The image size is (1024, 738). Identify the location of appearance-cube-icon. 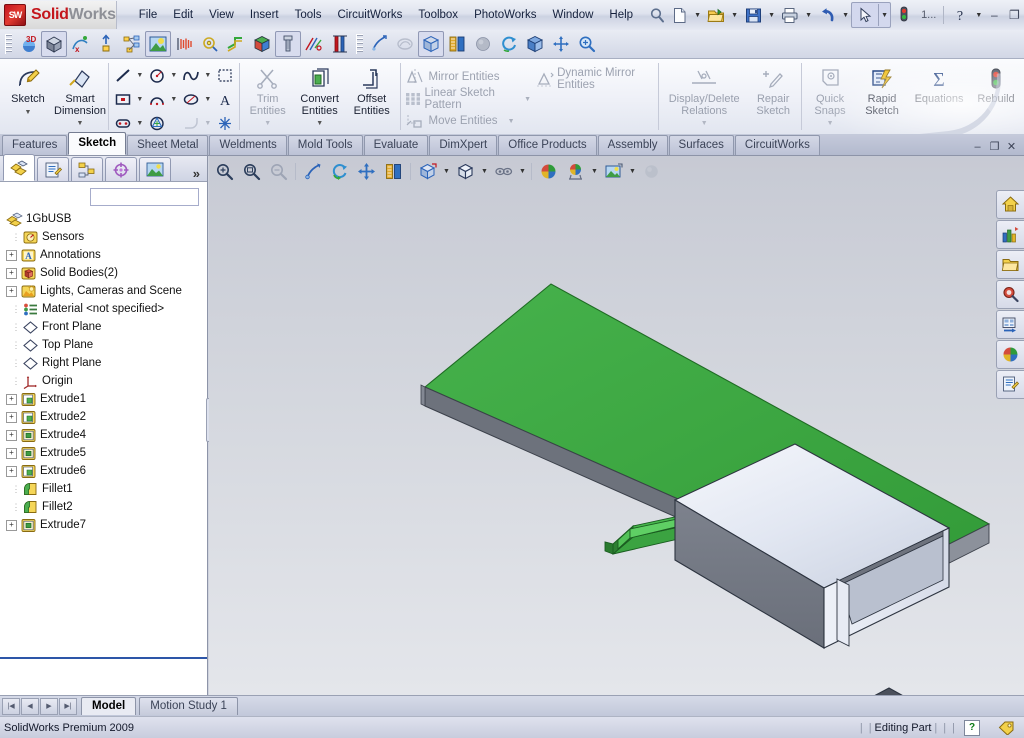
(262, 44).